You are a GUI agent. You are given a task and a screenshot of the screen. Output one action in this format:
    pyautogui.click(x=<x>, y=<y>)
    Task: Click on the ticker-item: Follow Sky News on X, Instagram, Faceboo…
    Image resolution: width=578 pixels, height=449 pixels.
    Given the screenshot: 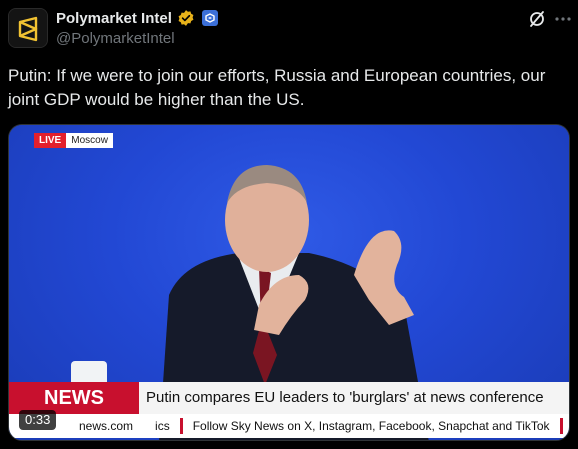 What is the action you would take?
    pyautogui.click(x=371, y=426)
    